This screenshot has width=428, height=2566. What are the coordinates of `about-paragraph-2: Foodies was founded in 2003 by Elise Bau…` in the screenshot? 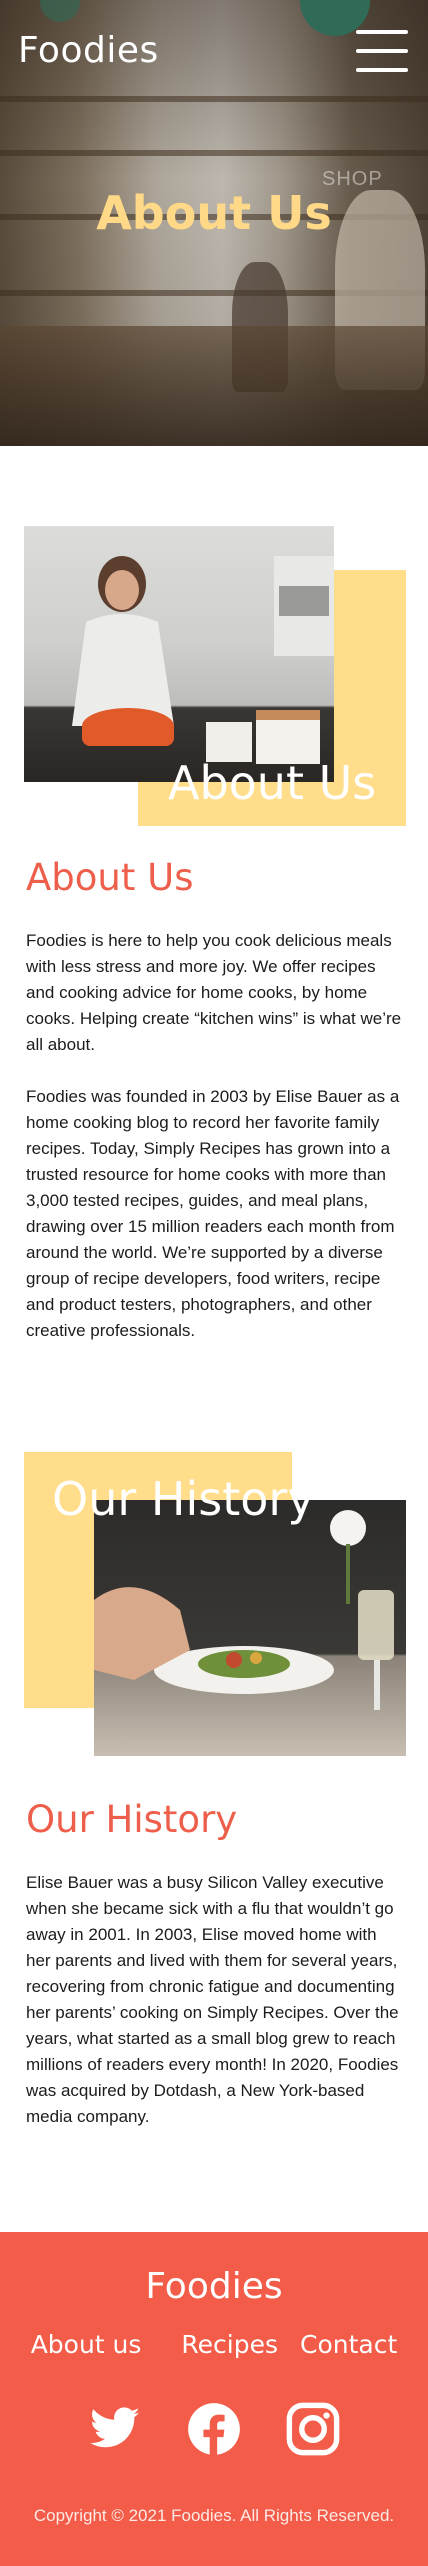 It's located at (213, 1213).